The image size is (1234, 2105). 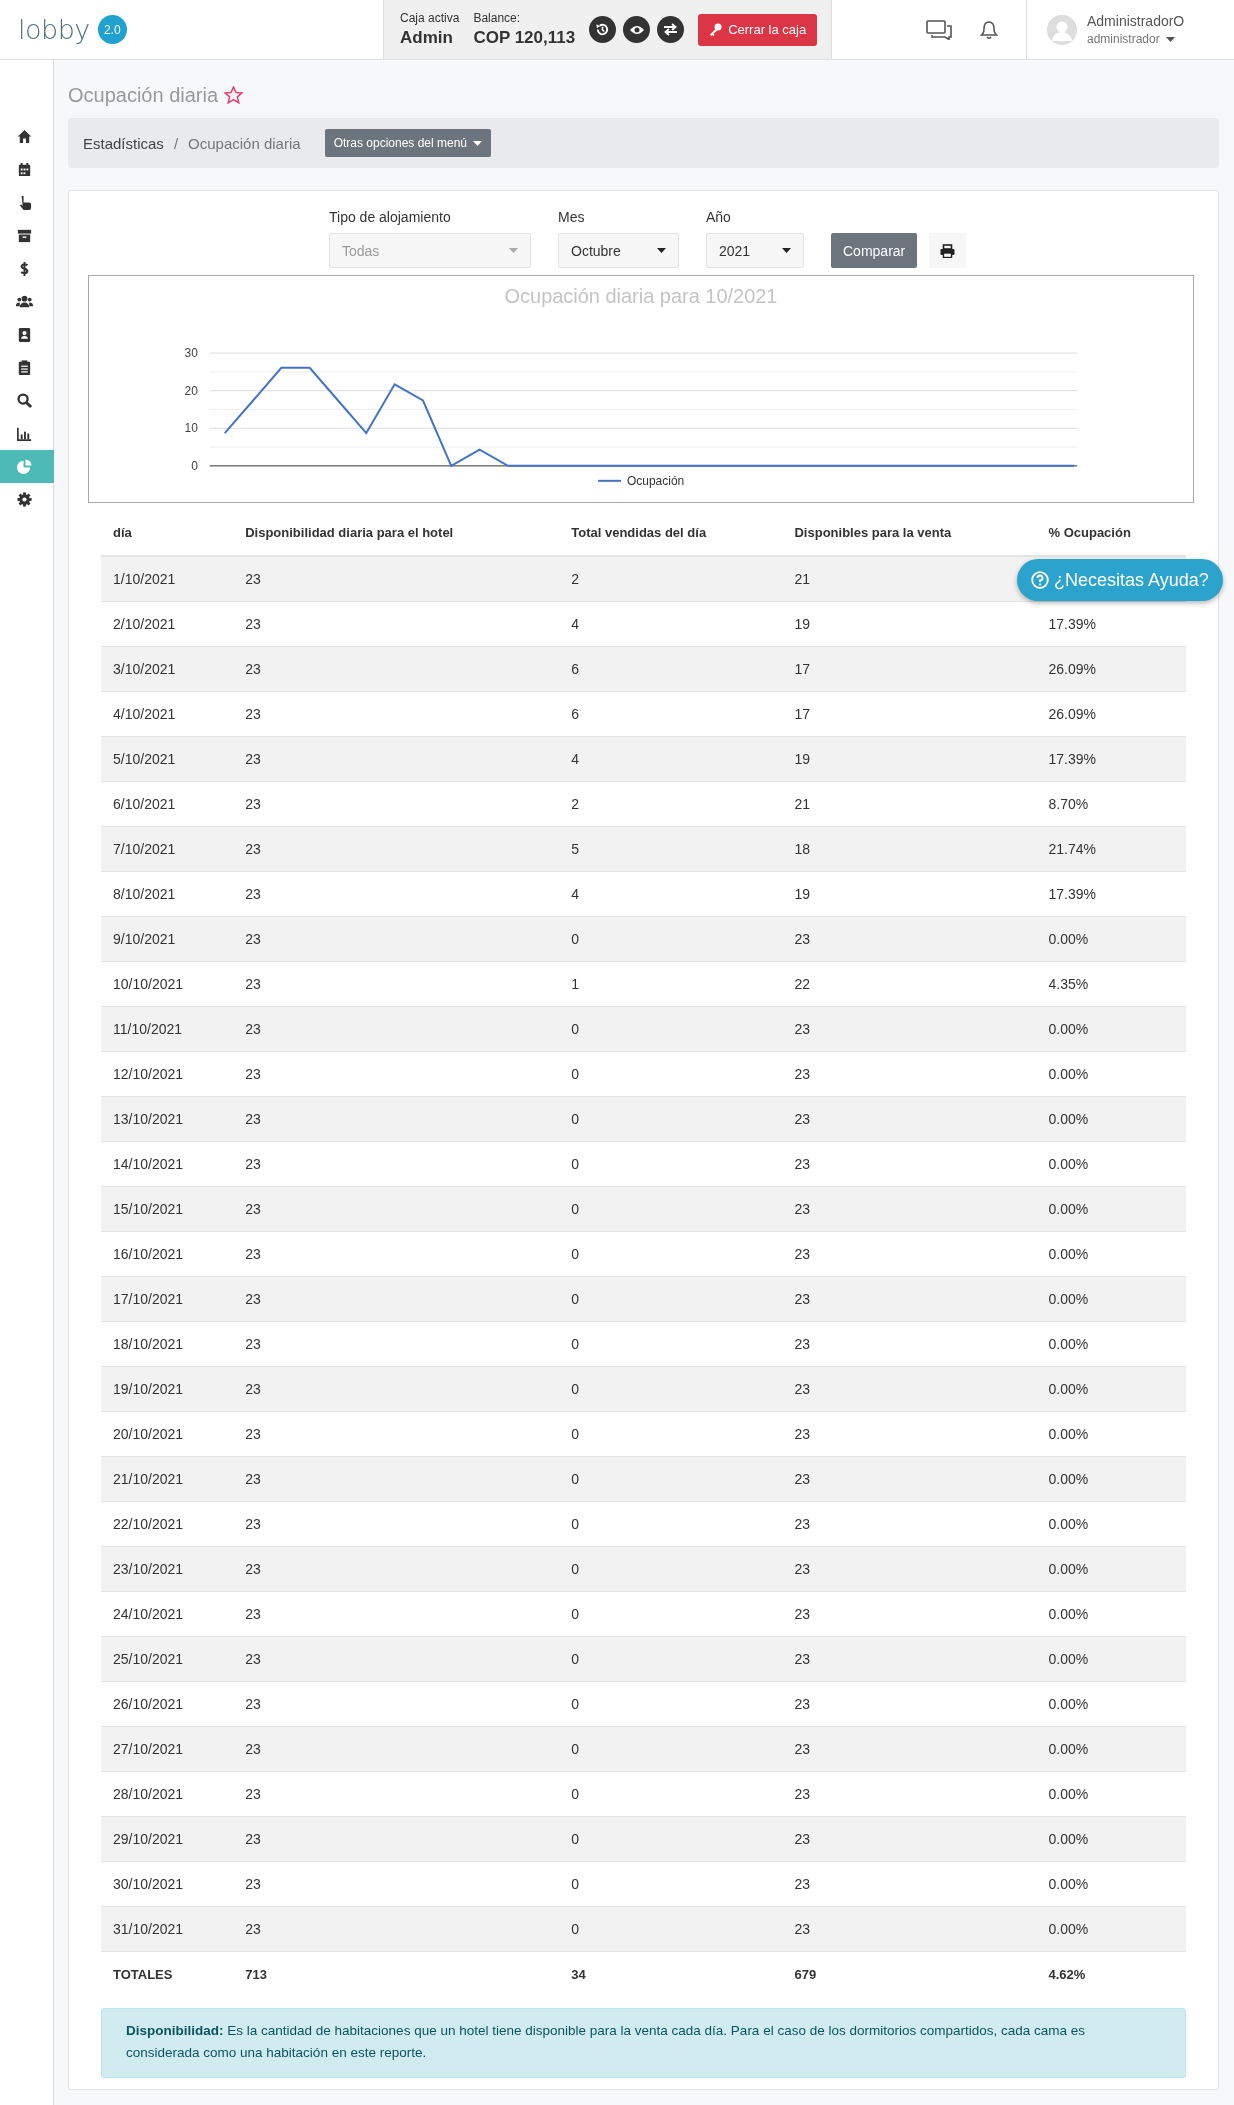 What do you see at coordinates (909, 849) in the screenshot?
I see `table-cell: 18` at bounding box center [909, 849].